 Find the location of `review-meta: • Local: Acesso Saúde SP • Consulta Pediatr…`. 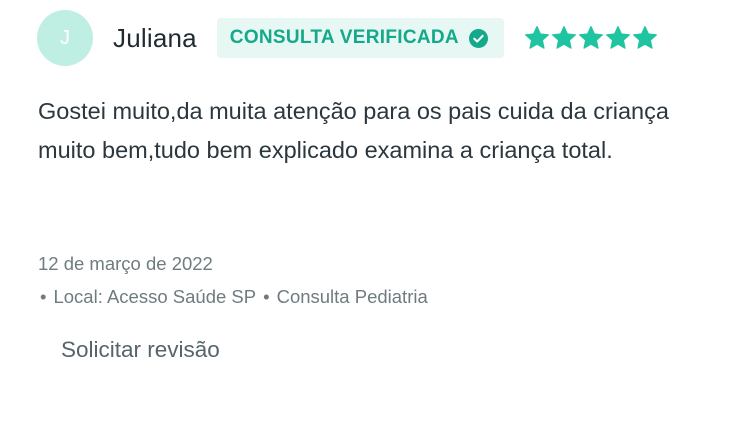

review-meta: • Local: Acesso Saúde SP • Consulta Pediatr… is located at coordinates (234, 297).